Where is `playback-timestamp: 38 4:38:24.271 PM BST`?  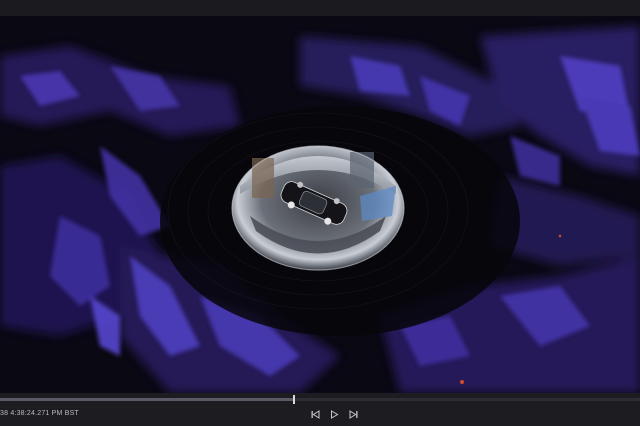 playback-timestamp: 38 4:38:24.271 PM BST is located at coordinates (39, 413).